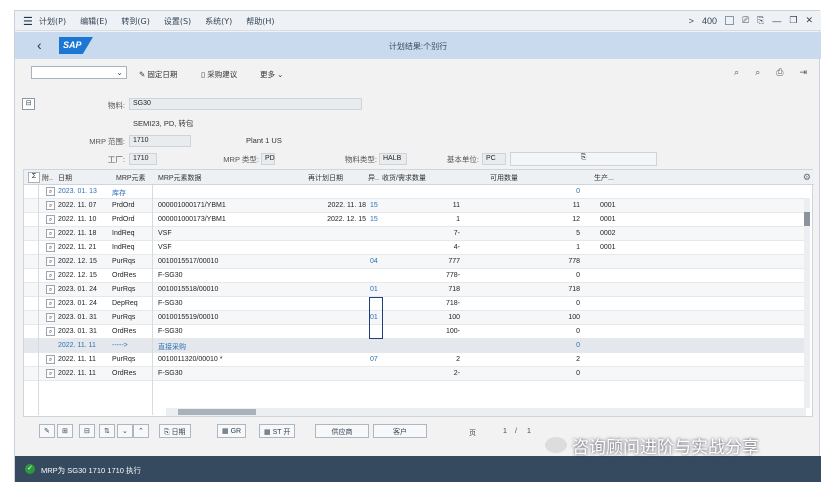 The width and height of the screenshot is (832, 494). What do you see at coordinates (93, 21) in the screenshot?
I see `menu-edit: 编辑(E)` at bounding box center [93, 21].